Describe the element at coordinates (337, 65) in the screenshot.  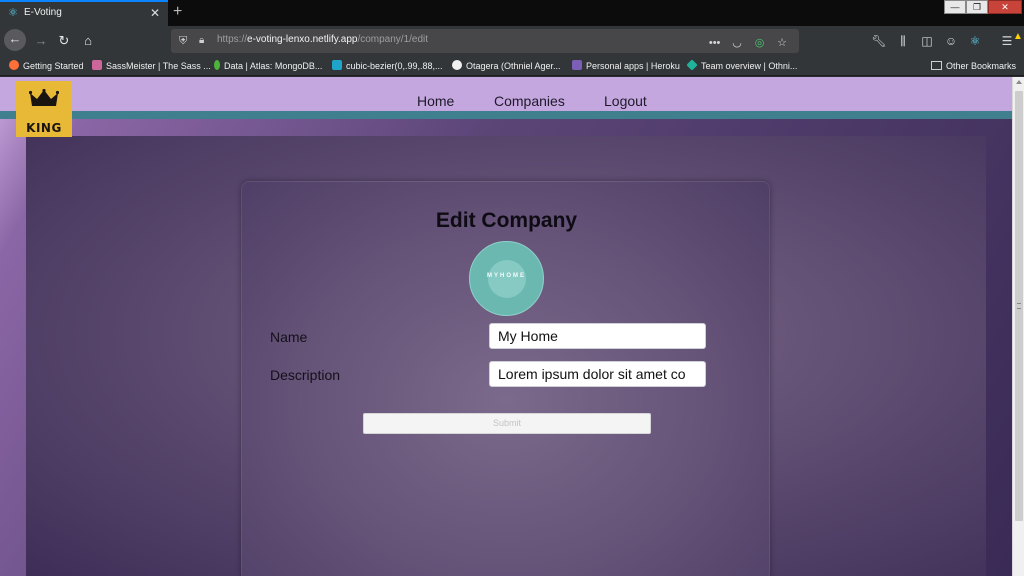
I see `cubic-bezier-icon` at that location.